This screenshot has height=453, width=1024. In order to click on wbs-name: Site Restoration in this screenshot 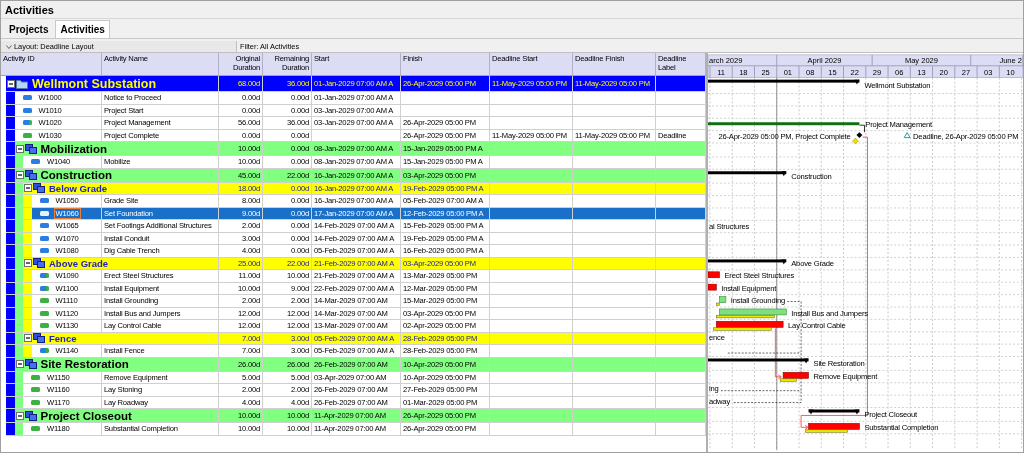, I will do `click(84, 364)`.